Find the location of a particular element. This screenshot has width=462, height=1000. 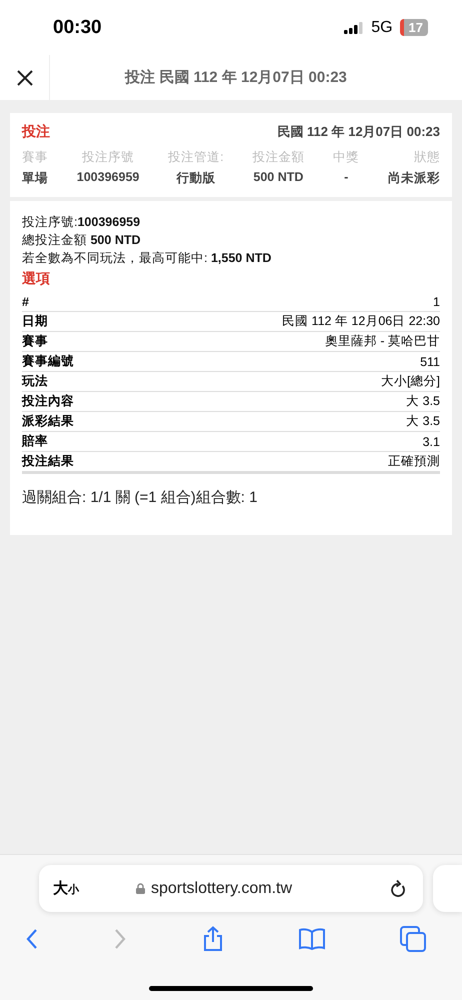

column-label: 投注金額 is located at coordinates (278, 157).